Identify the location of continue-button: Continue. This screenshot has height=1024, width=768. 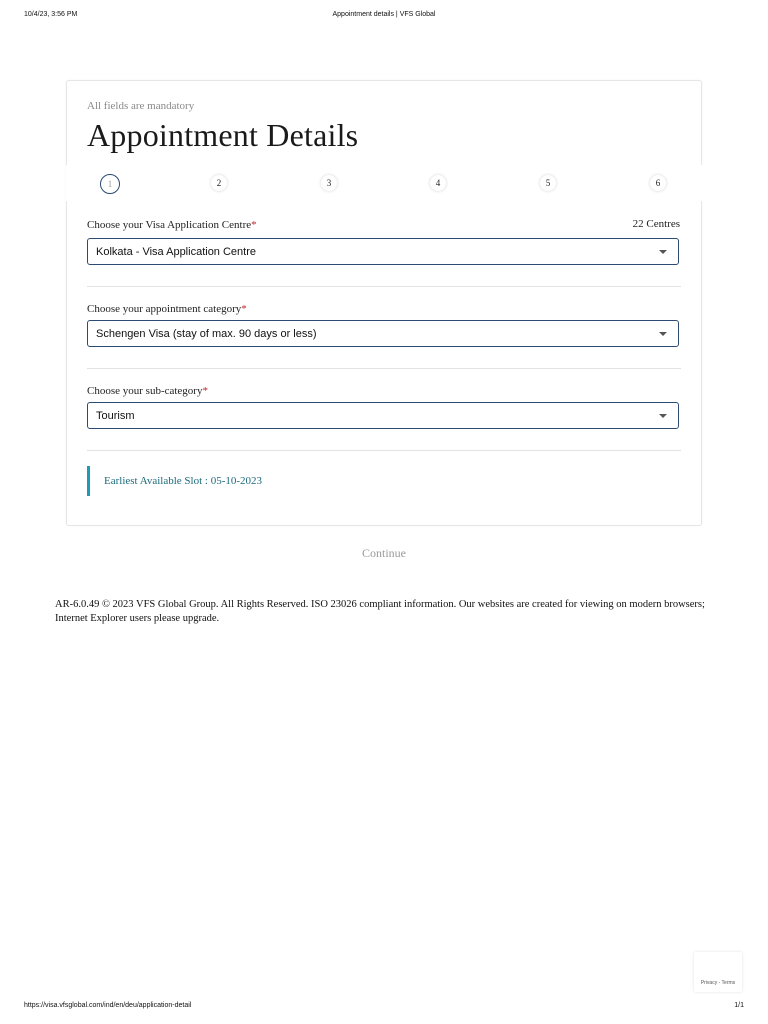
(384, 553).